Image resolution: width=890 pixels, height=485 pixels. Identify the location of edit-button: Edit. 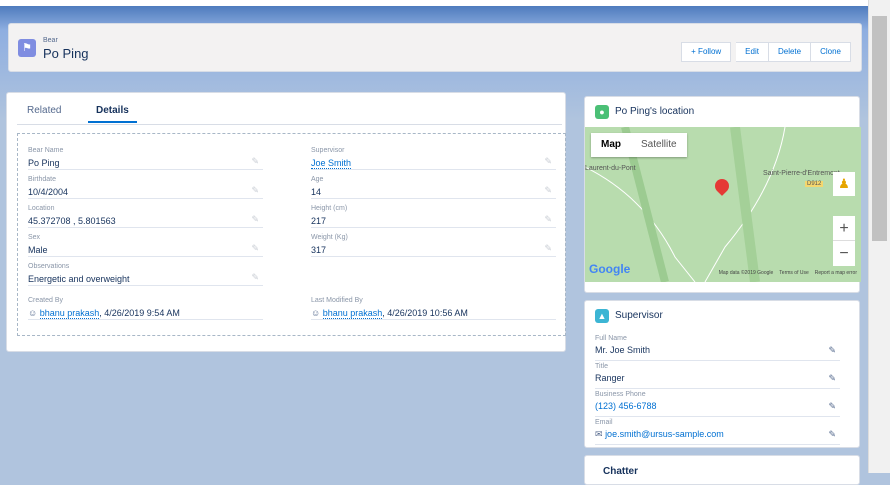
(752, 52).